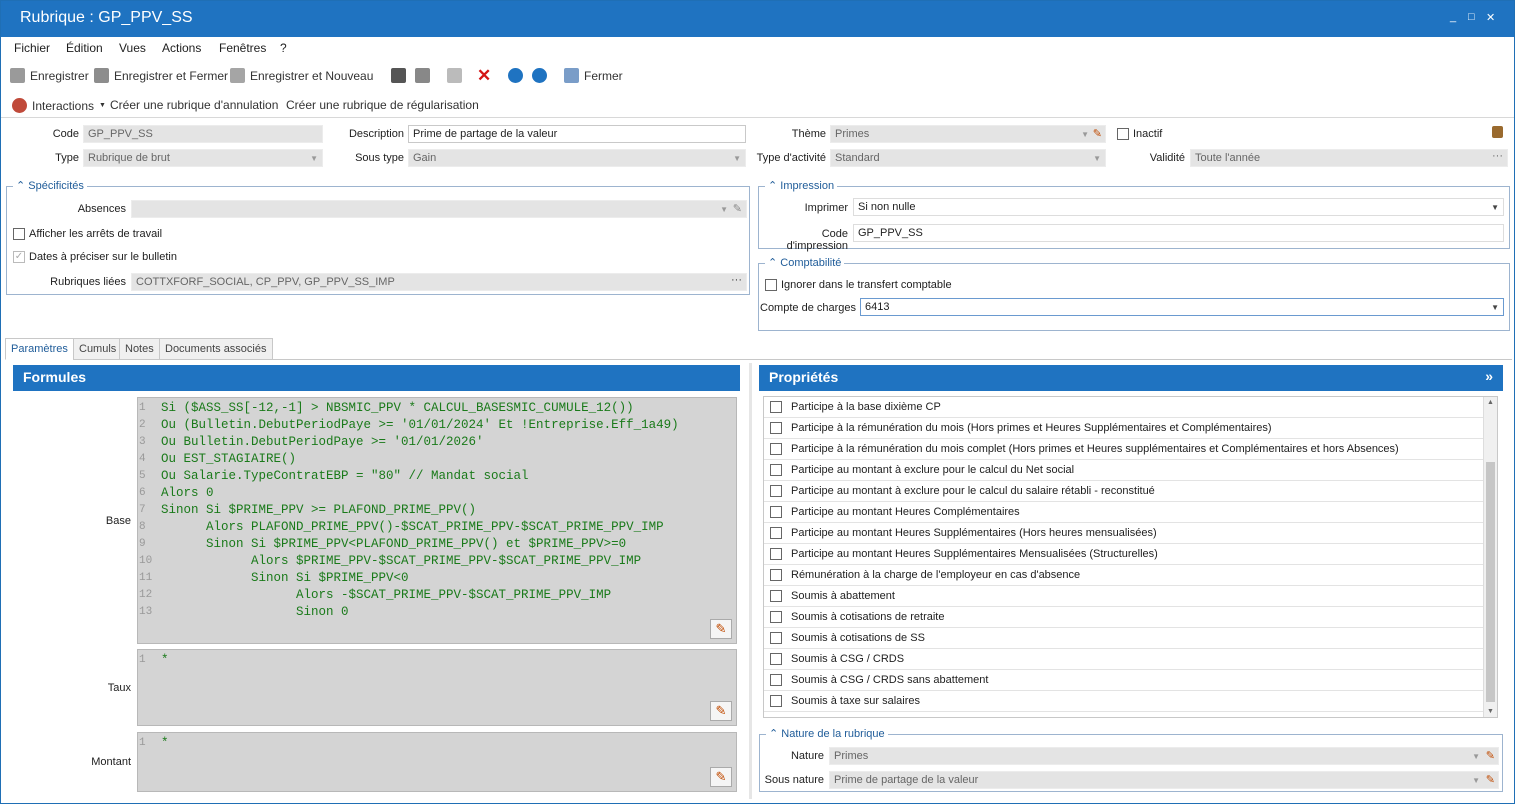  I want to click on tab-parametres: Paramètres, so click(39, 349).